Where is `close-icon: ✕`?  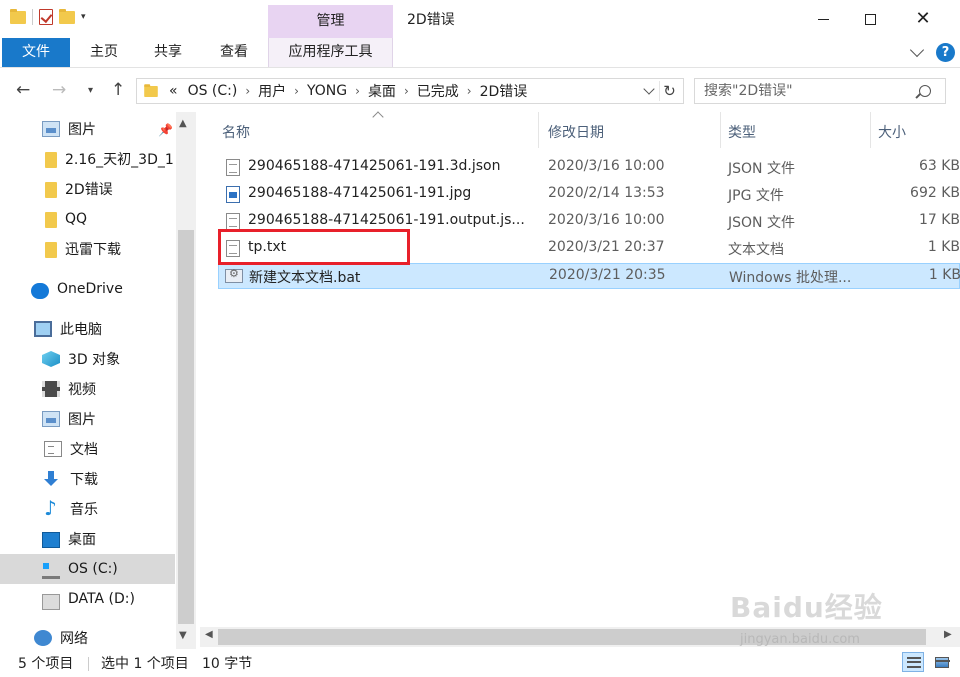 close-icon: ✕ is located at coordinates (923, 18).